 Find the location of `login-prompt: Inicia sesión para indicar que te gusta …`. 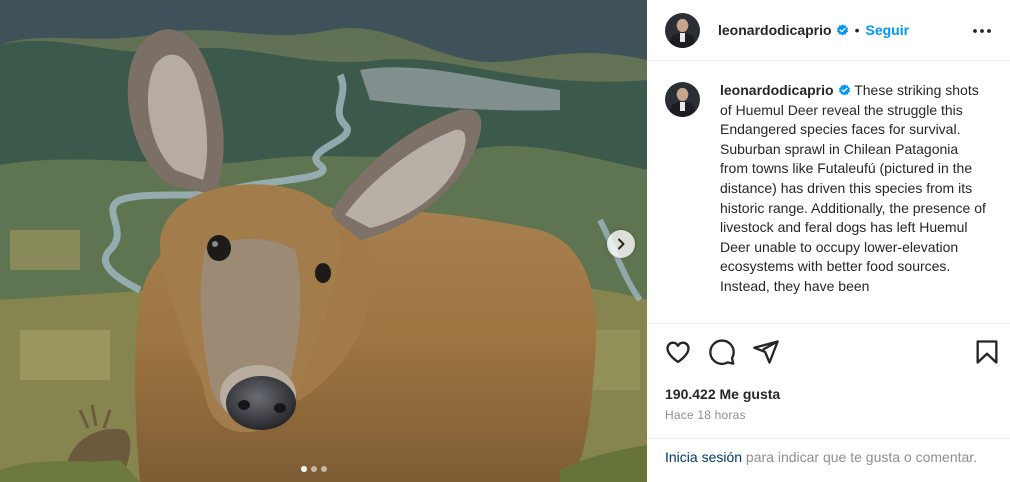

login-prompt: Inicia sesión para indicar que te gusta … is located at coordinates (828, 460).